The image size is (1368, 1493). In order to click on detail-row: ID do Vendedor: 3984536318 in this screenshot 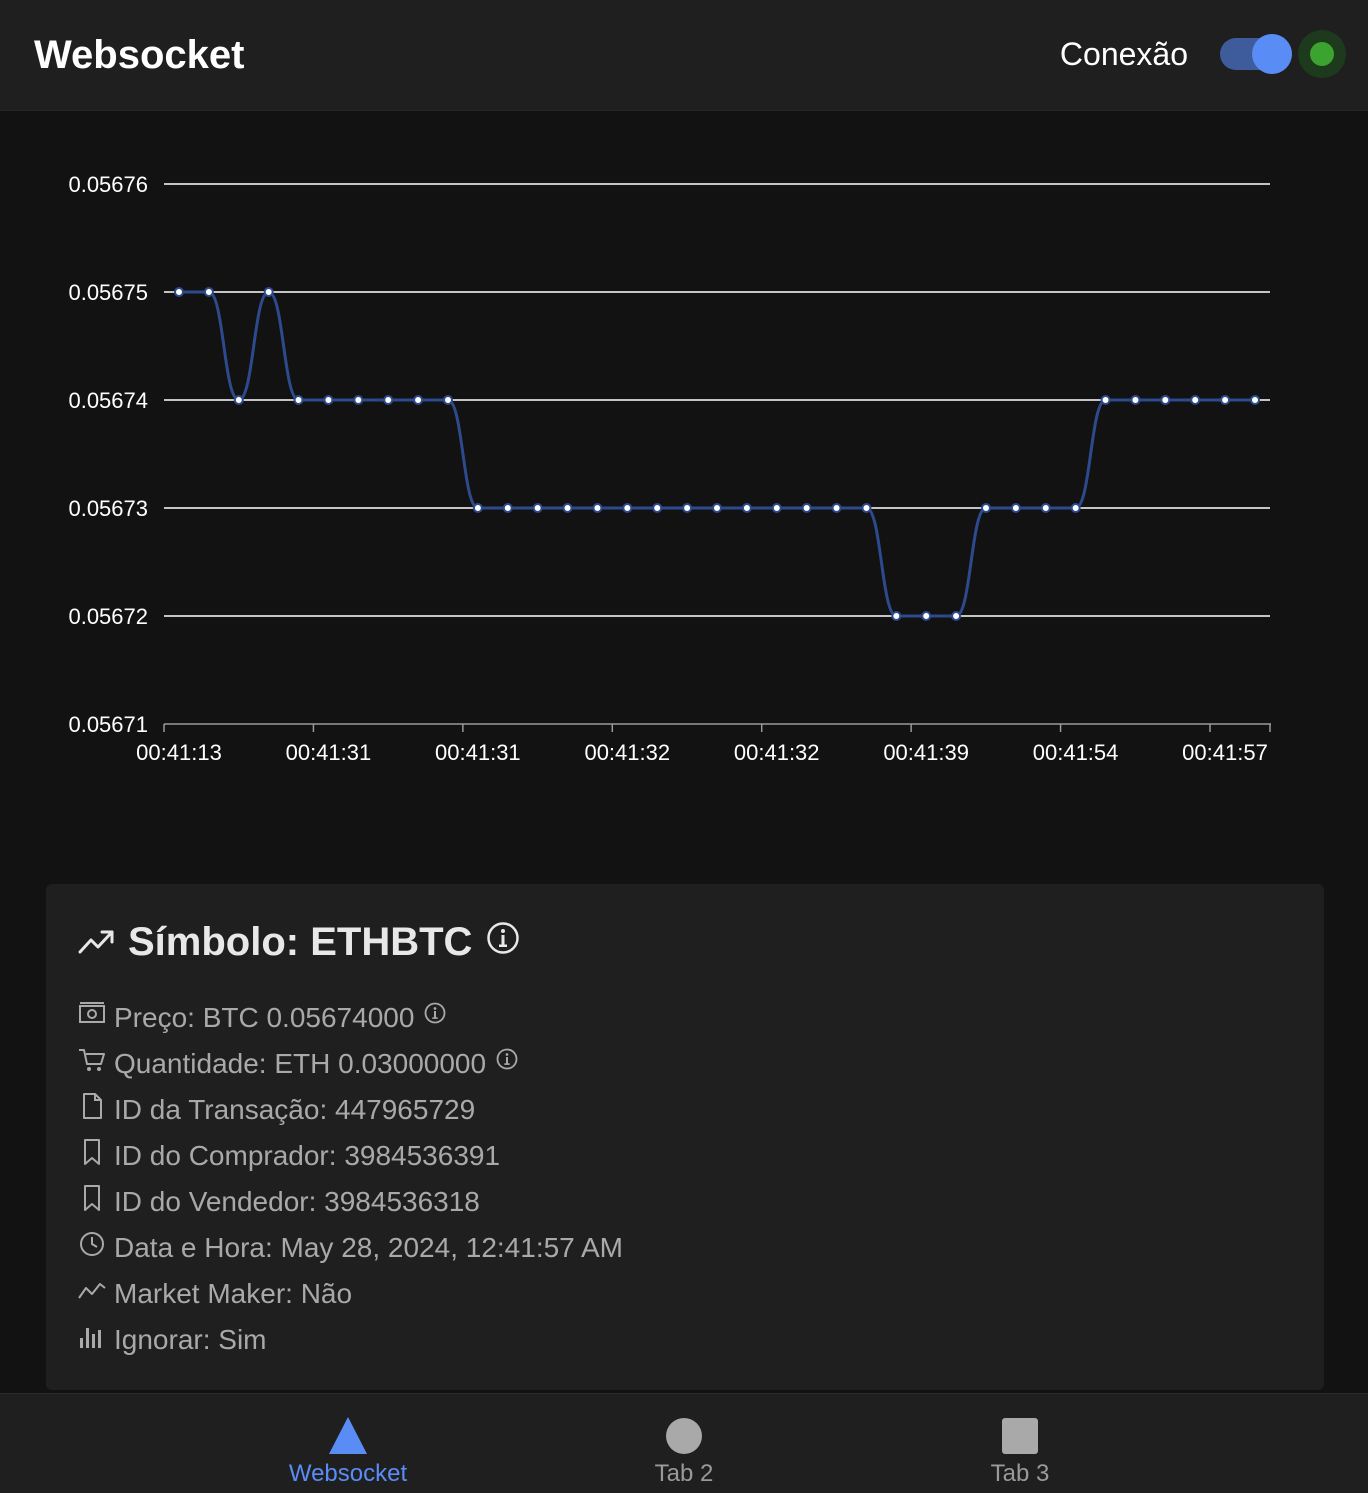, I will do `click(279, 1202)`.